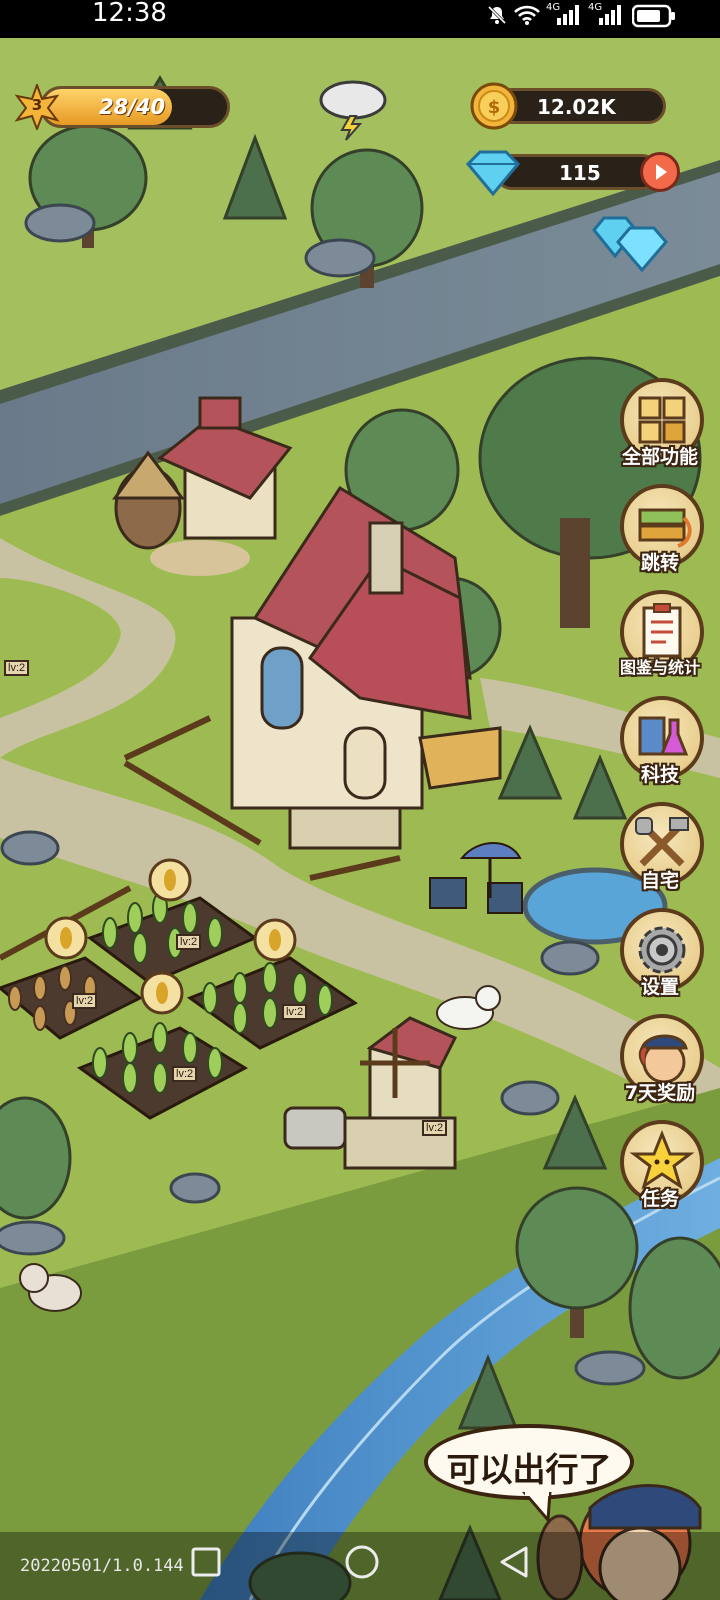  What do you see at coordinates (660, 455) in the screenshot?
I see `side-label-all-functions: 全部功能` at bounding box center [660, 455].